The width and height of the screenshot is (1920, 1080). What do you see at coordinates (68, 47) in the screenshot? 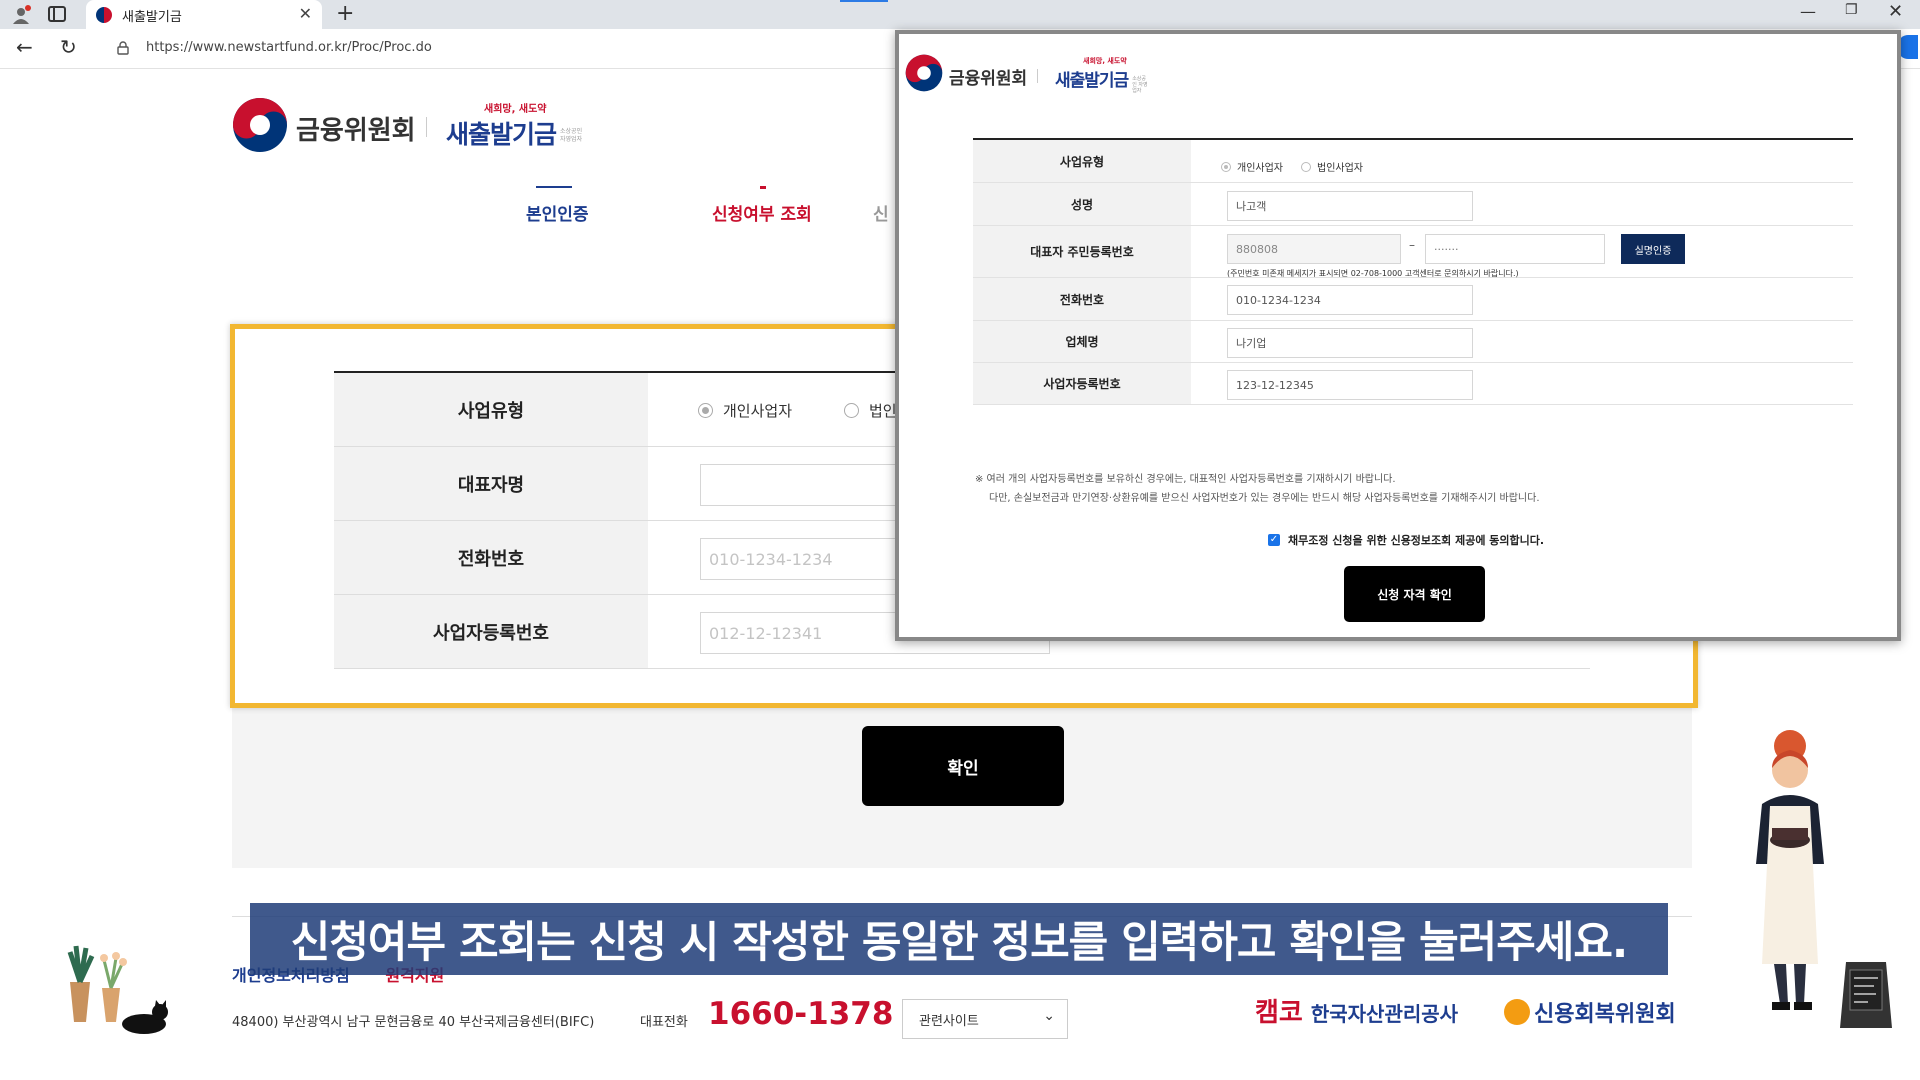
I see `reload-icon: ↻` at bounding box center [68, 47].